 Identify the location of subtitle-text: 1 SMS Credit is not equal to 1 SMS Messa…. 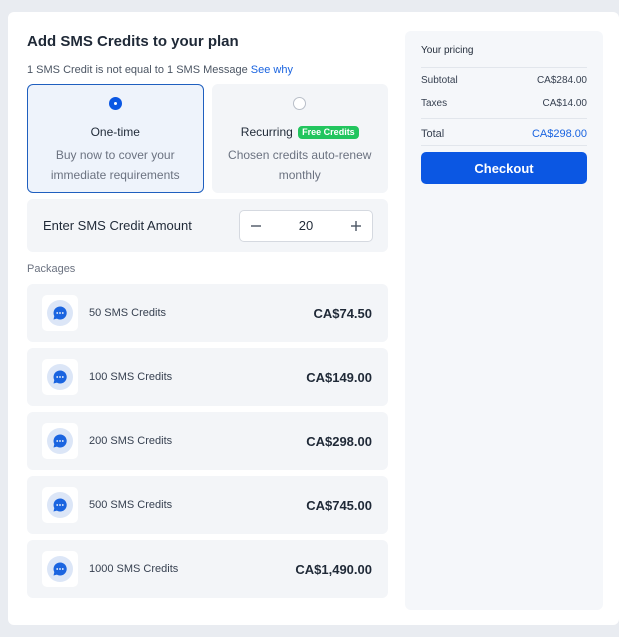
(137, 70).